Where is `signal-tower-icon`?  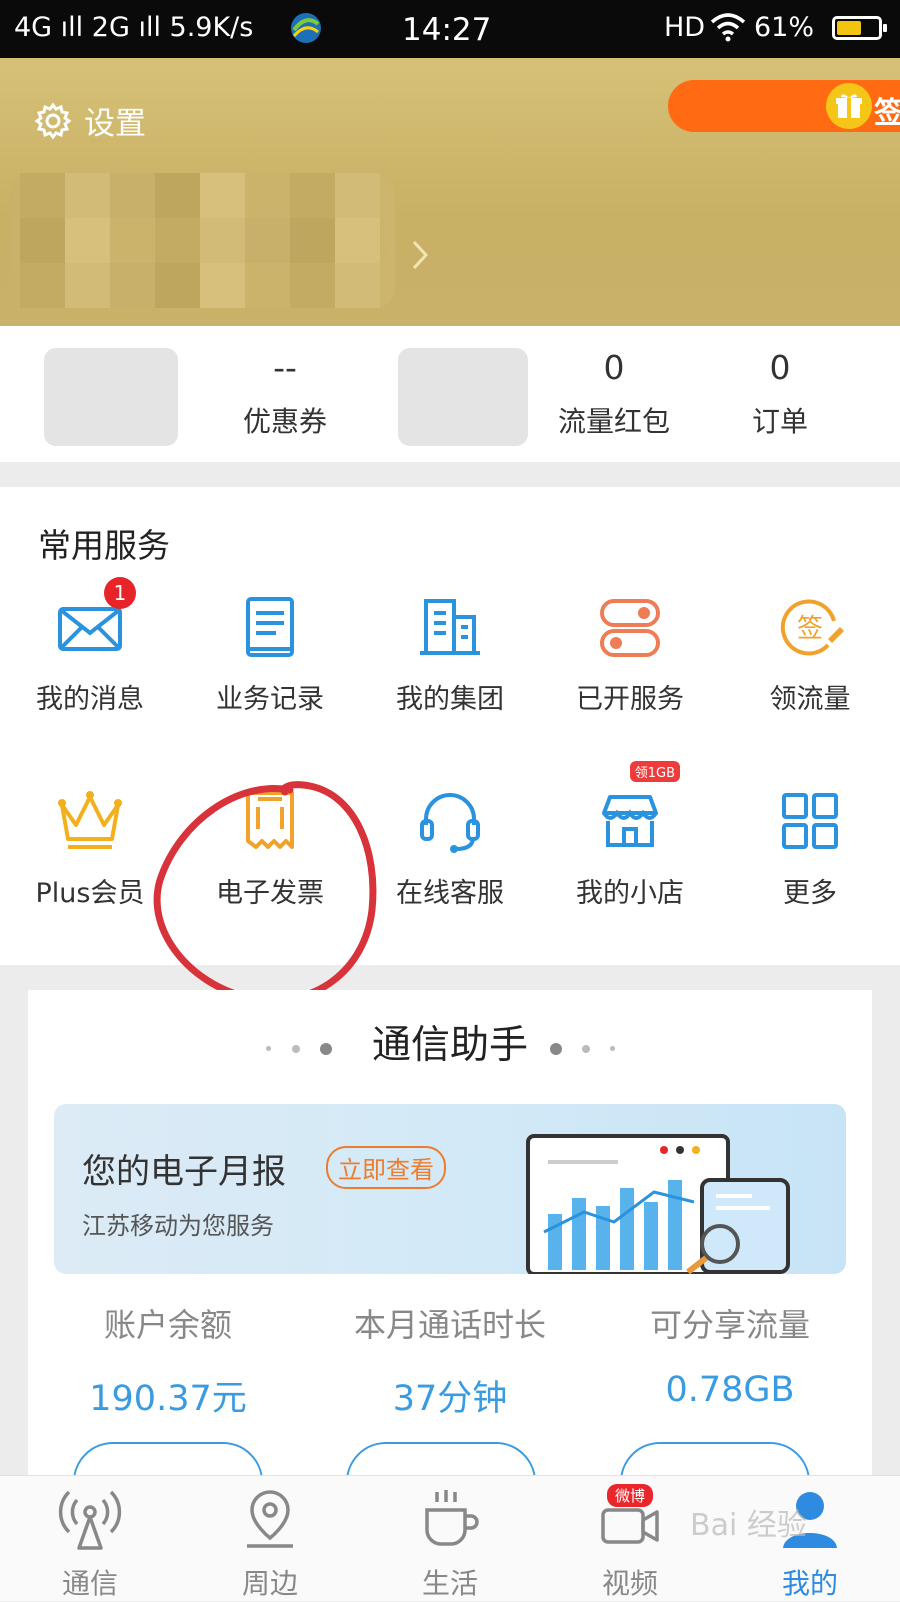 signal-tower-icon is located at coordinates (90, 1519).